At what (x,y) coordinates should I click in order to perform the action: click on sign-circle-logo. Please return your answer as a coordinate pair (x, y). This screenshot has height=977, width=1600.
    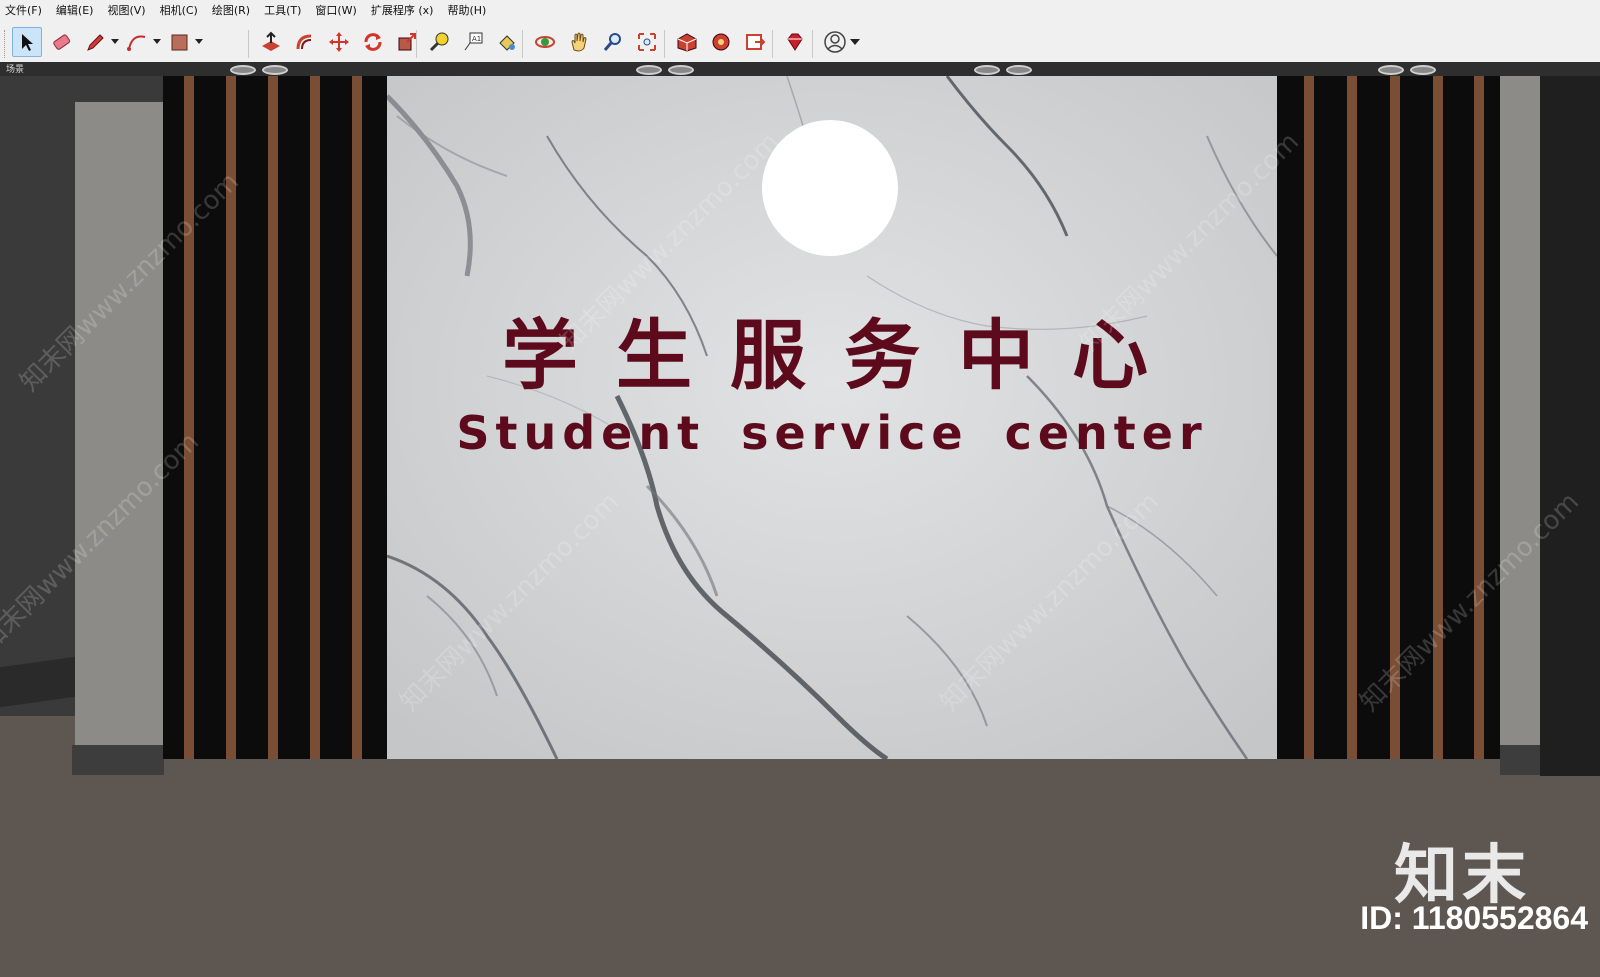
    Looking at the image, I should click on (830, 188).